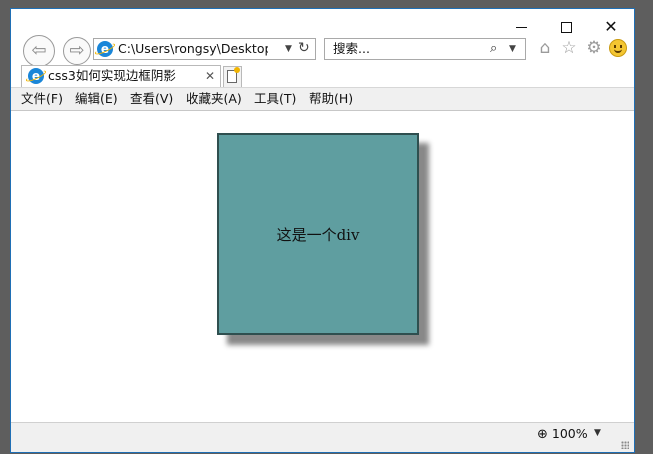 The width and height of the screenshot is (653, 454). I want to click on refresh-icon: ↻, so click(304, 48).